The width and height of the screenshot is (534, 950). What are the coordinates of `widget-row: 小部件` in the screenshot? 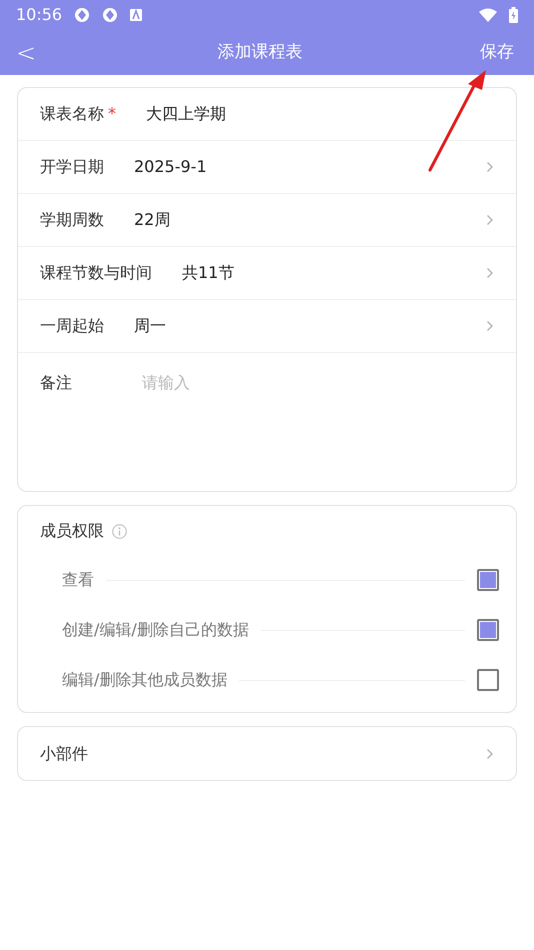 It's located at (267, 753).